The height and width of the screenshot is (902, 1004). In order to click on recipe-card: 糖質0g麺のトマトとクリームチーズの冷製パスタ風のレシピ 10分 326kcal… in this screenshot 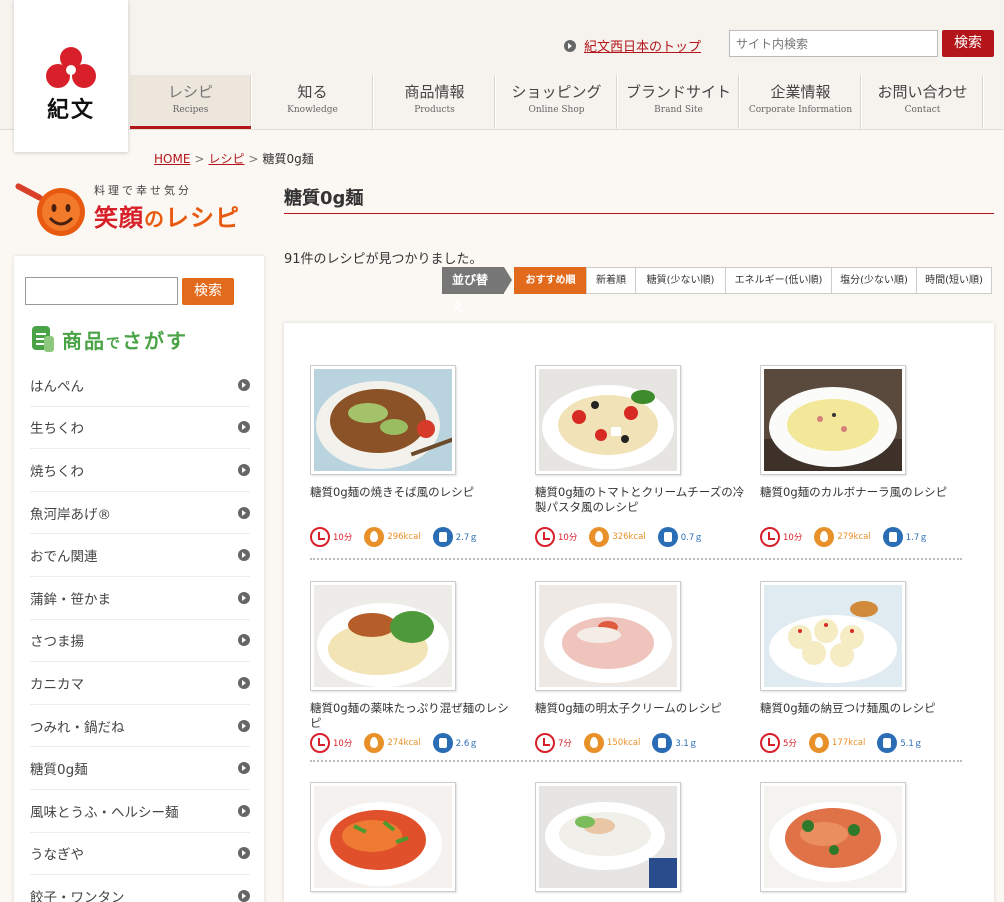, I will do `click(640, 456)`.